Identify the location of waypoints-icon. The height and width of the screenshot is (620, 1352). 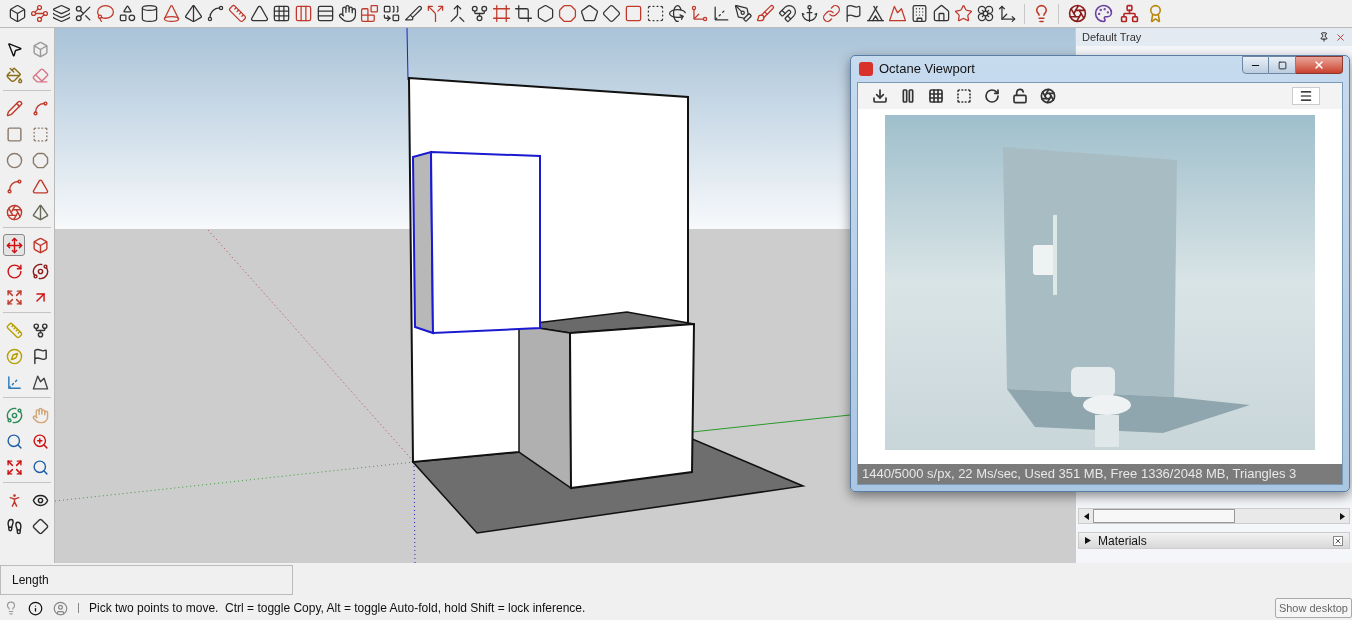
(39, 13).